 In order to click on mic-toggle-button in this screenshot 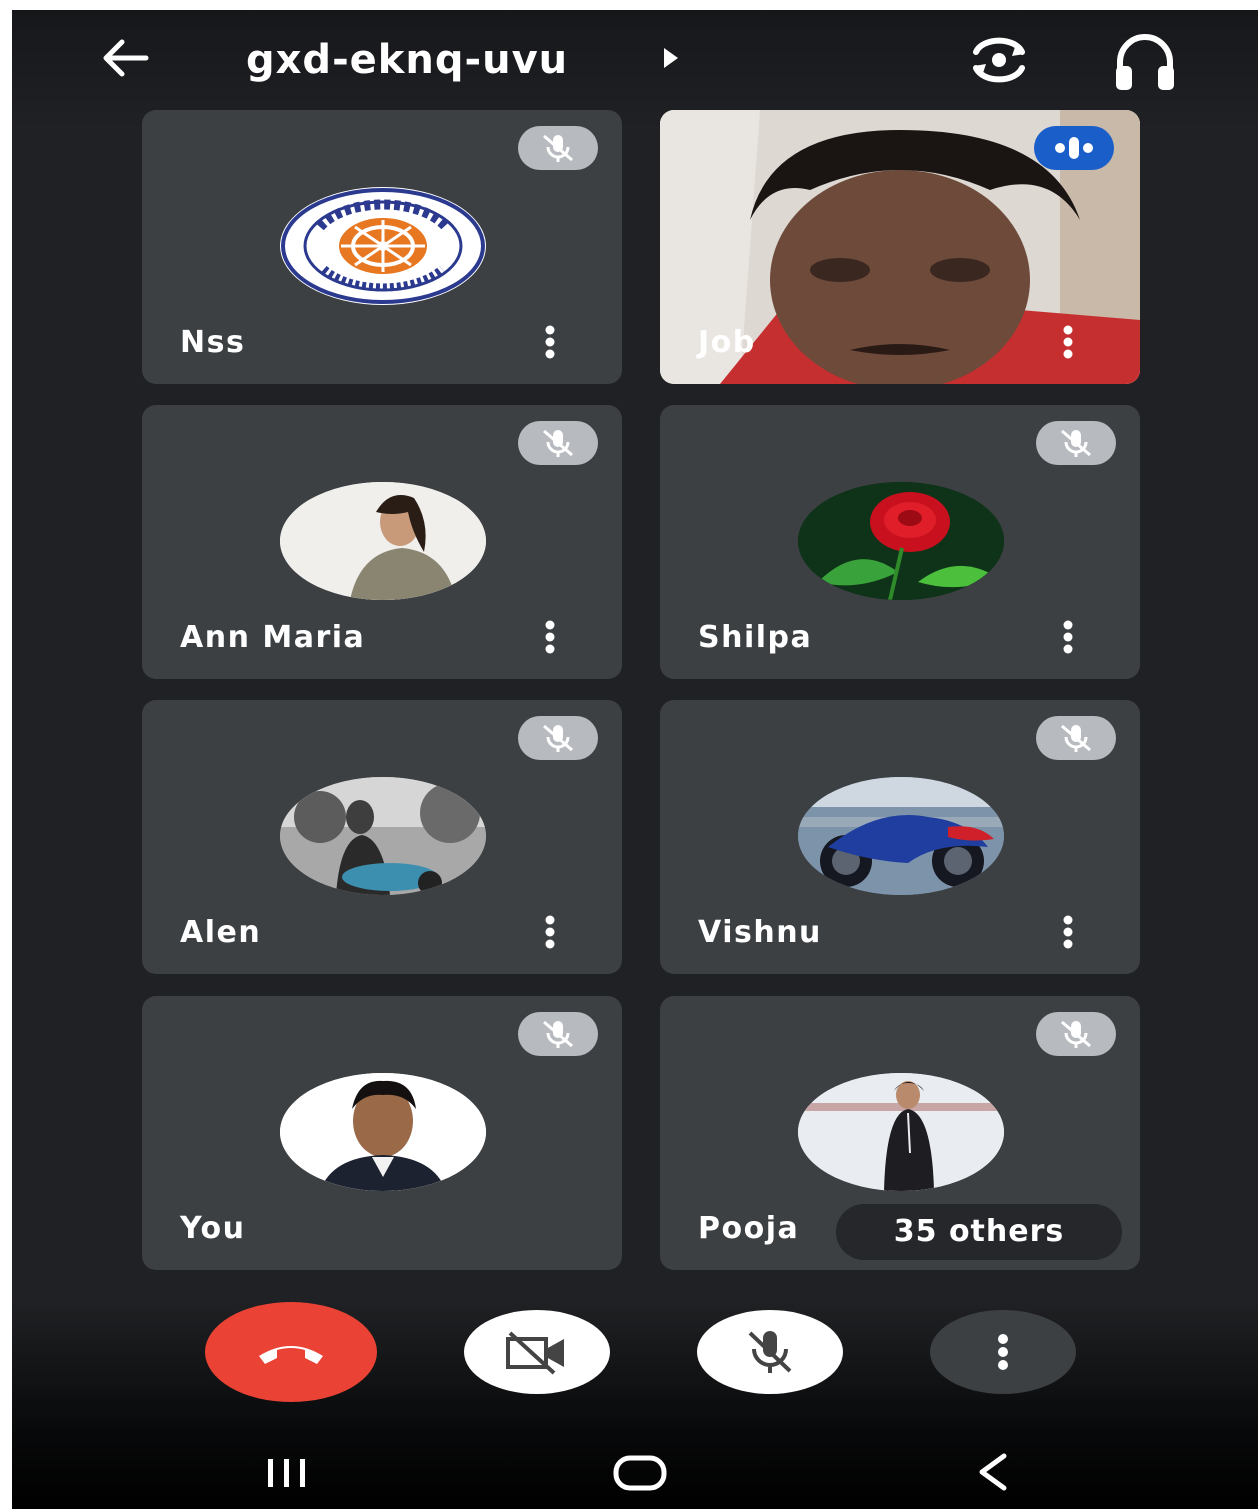, I will do `click(770, 1352)`.